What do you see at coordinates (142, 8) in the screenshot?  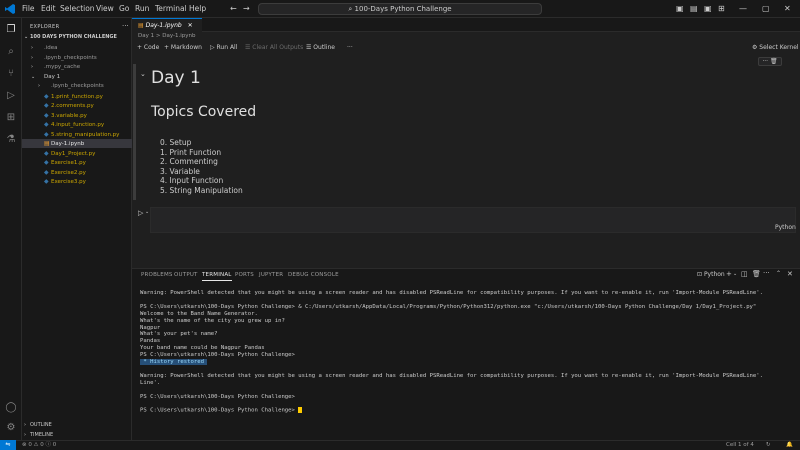 I see `menu-run: Run` at bounding box center [142, 8].